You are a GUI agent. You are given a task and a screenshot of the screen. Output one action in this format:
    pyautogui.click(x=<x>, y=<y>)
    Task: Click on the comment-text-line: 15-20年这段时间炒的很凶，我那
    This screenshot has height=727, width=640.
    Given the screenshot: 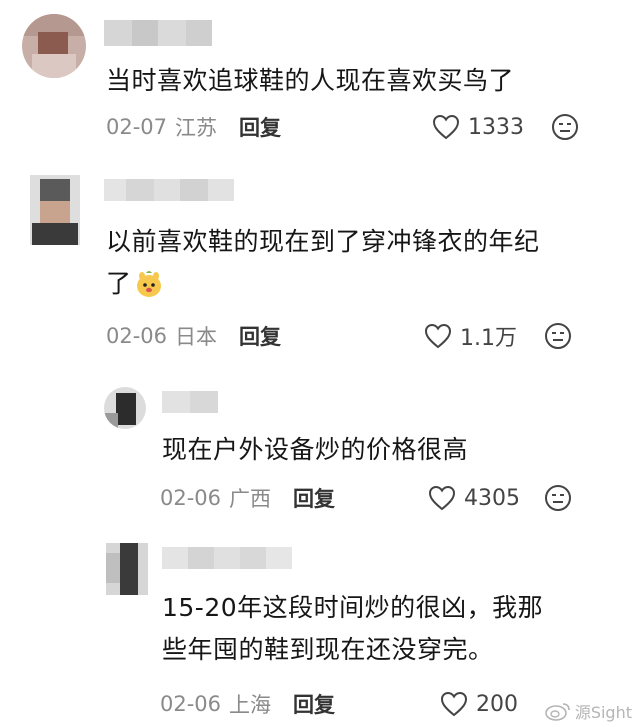 What is the action you would take?
    pyautogui.click(x=353, y=607)
    